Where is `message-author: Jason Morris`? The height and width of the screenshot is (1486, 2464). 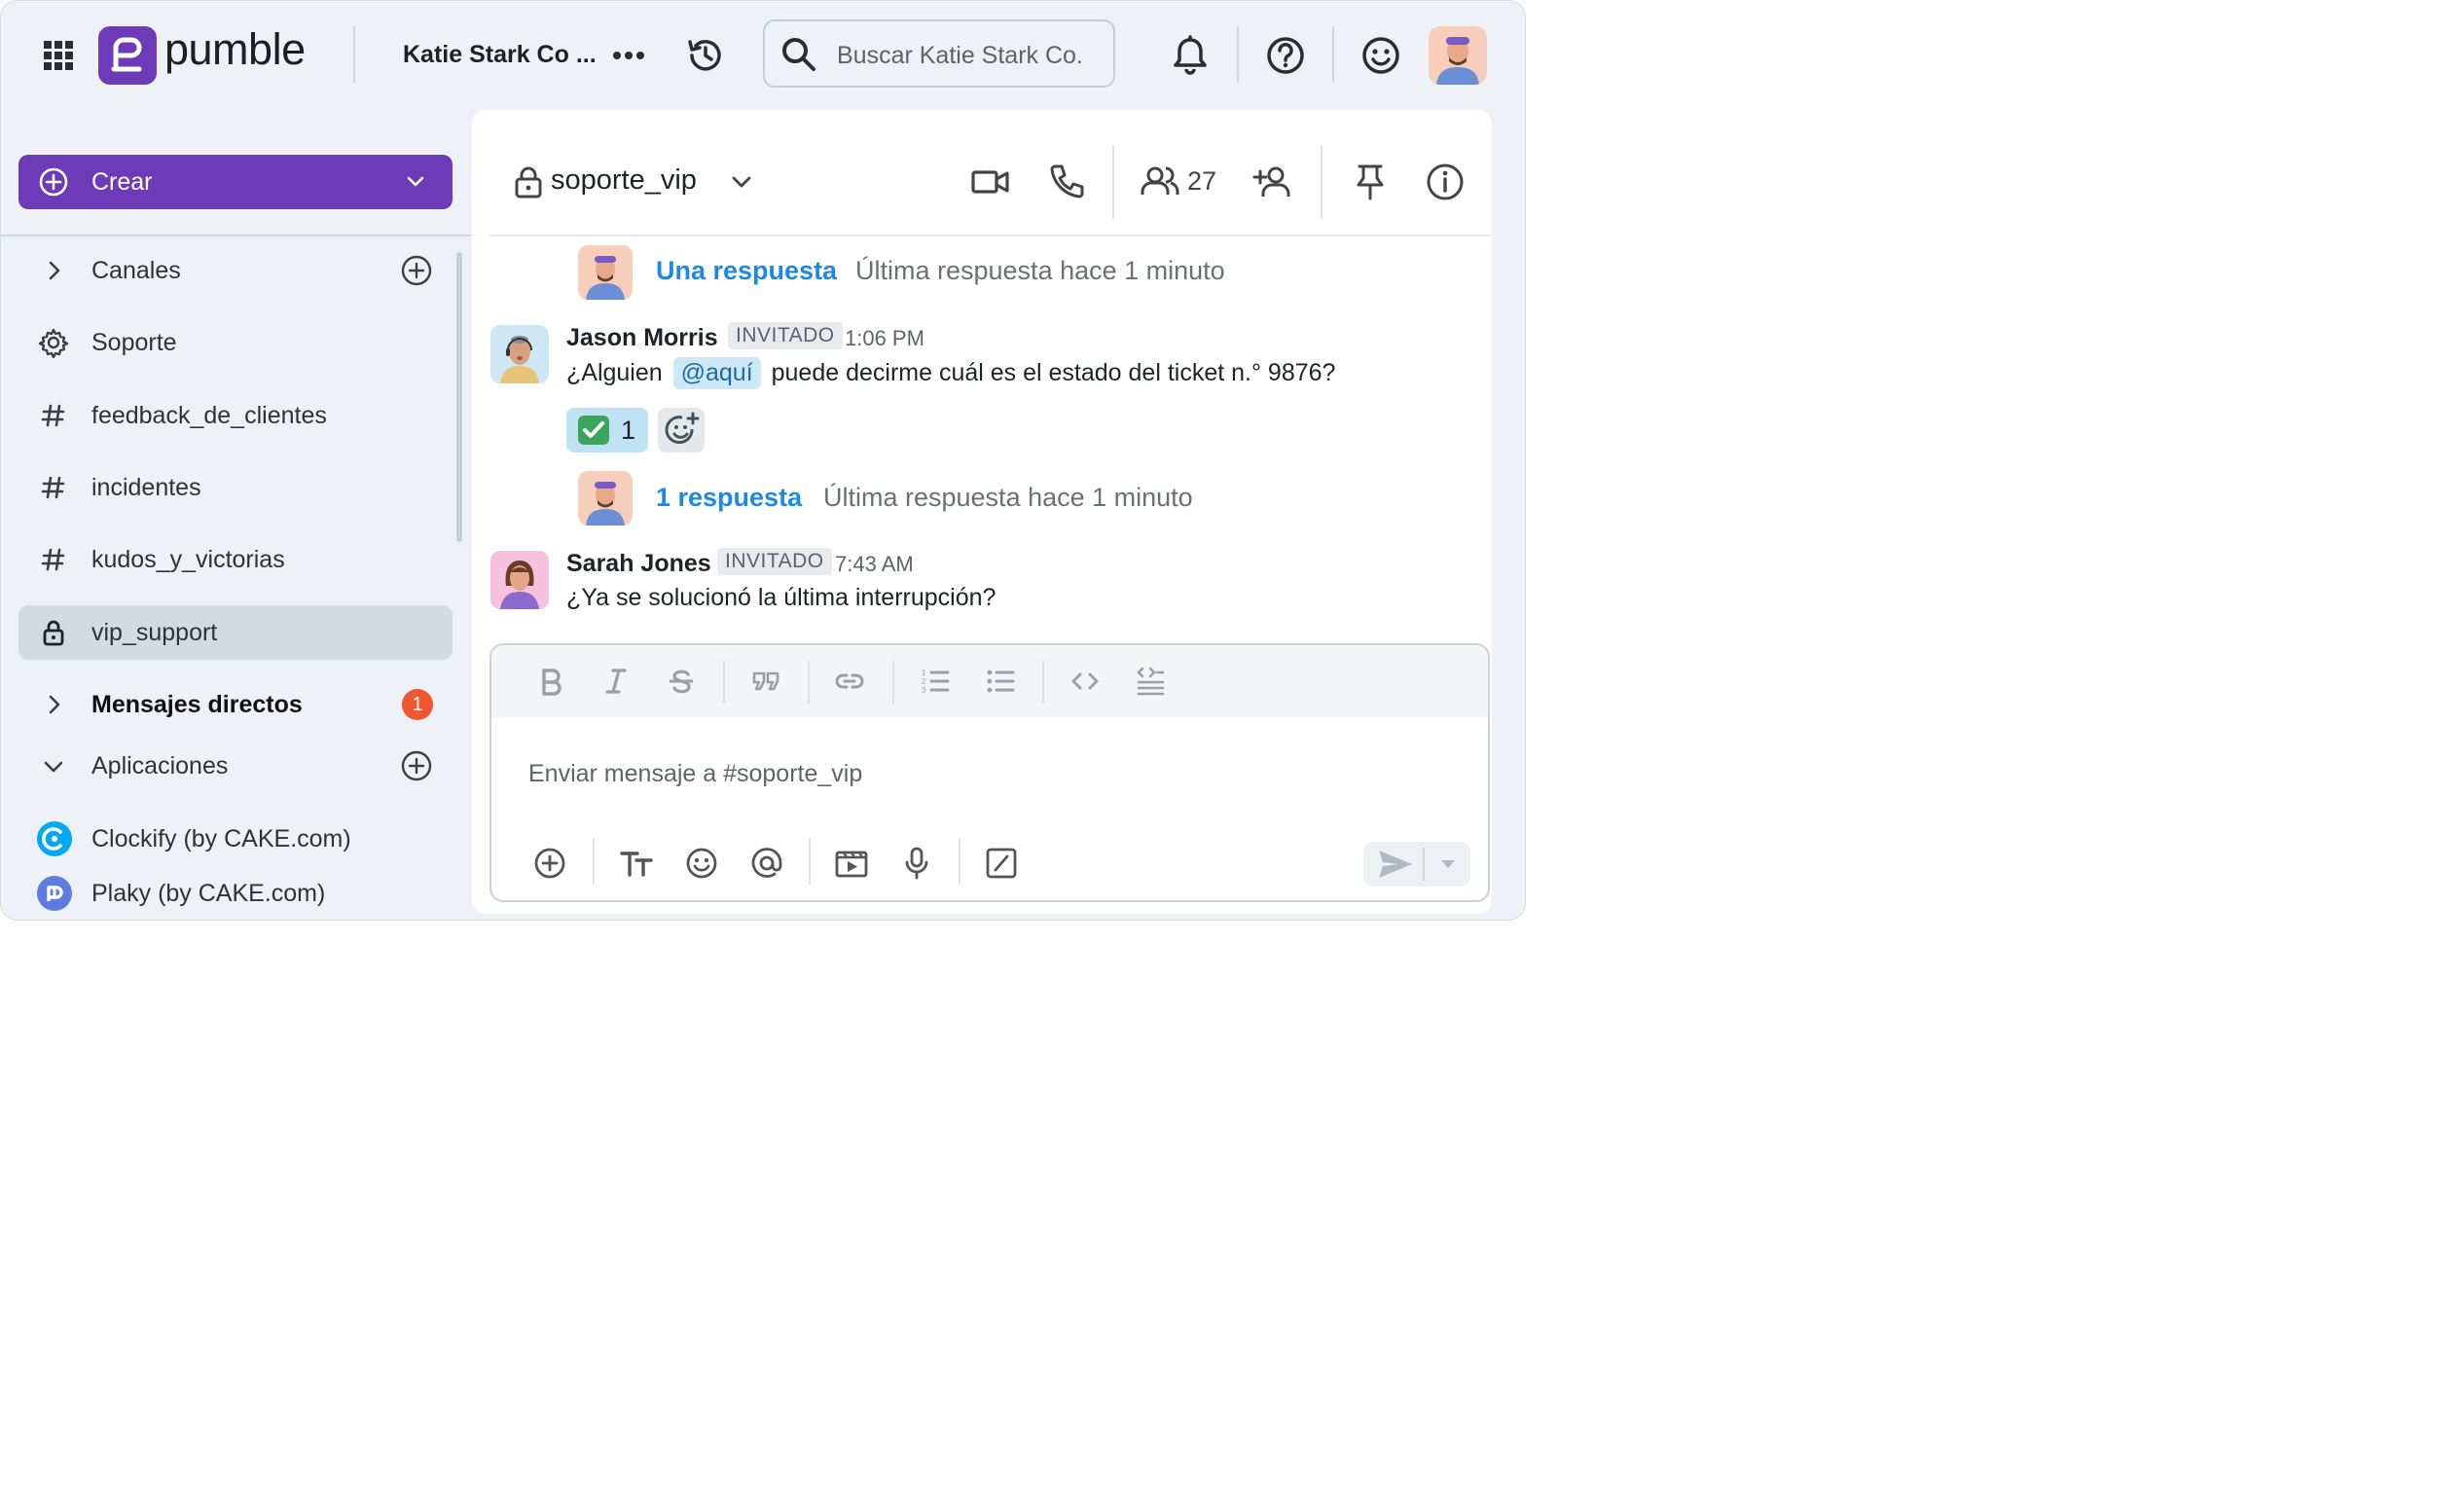
message-author: Jason Morris is located at coordinates (642, 338).